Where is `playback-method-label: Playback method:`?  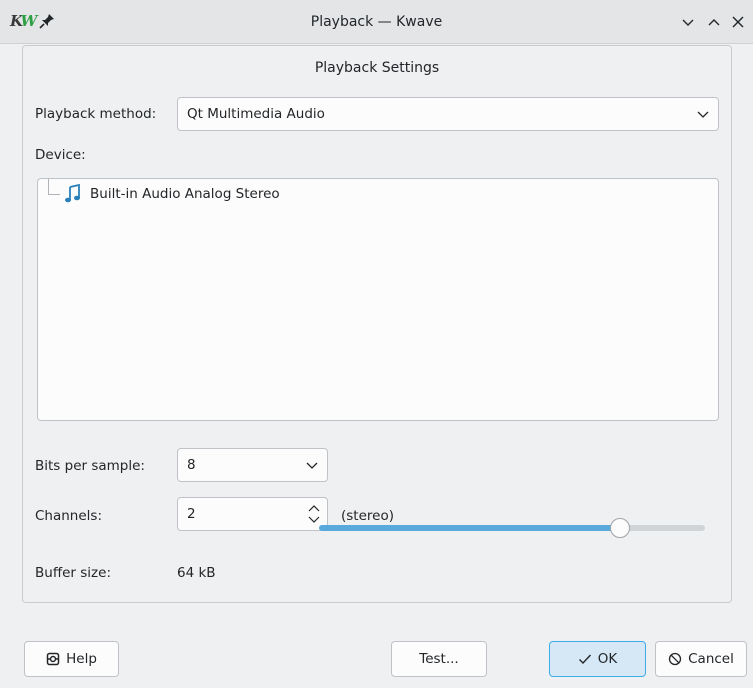
playback-method-label: Playback method: is located at coordinates (96, 114).